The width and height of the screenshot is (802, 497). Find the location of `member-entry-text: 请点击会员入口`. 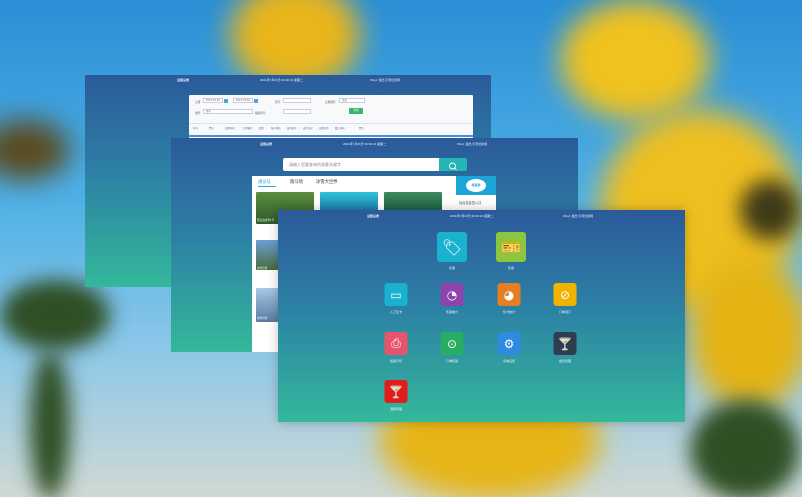

member-entry-text: 请点击会员入口 is located at coordinates (470, 202).